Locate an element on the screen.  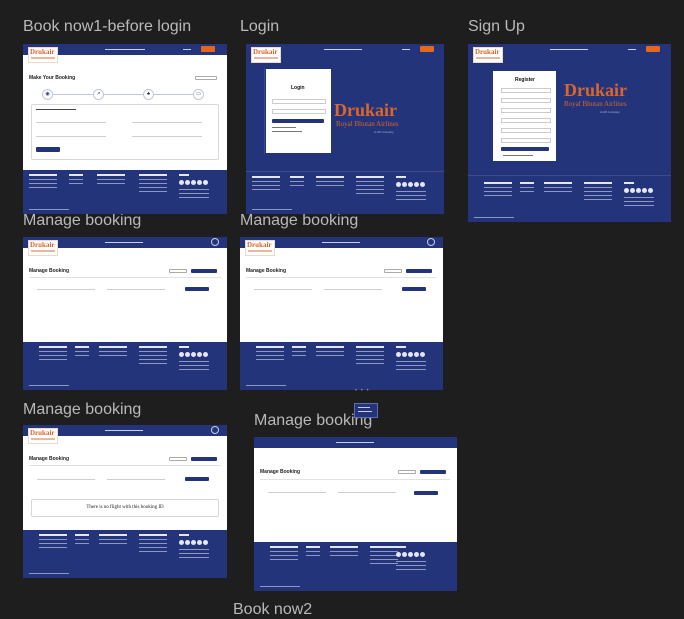
register-title: Register is located at coordinates (525, 80).